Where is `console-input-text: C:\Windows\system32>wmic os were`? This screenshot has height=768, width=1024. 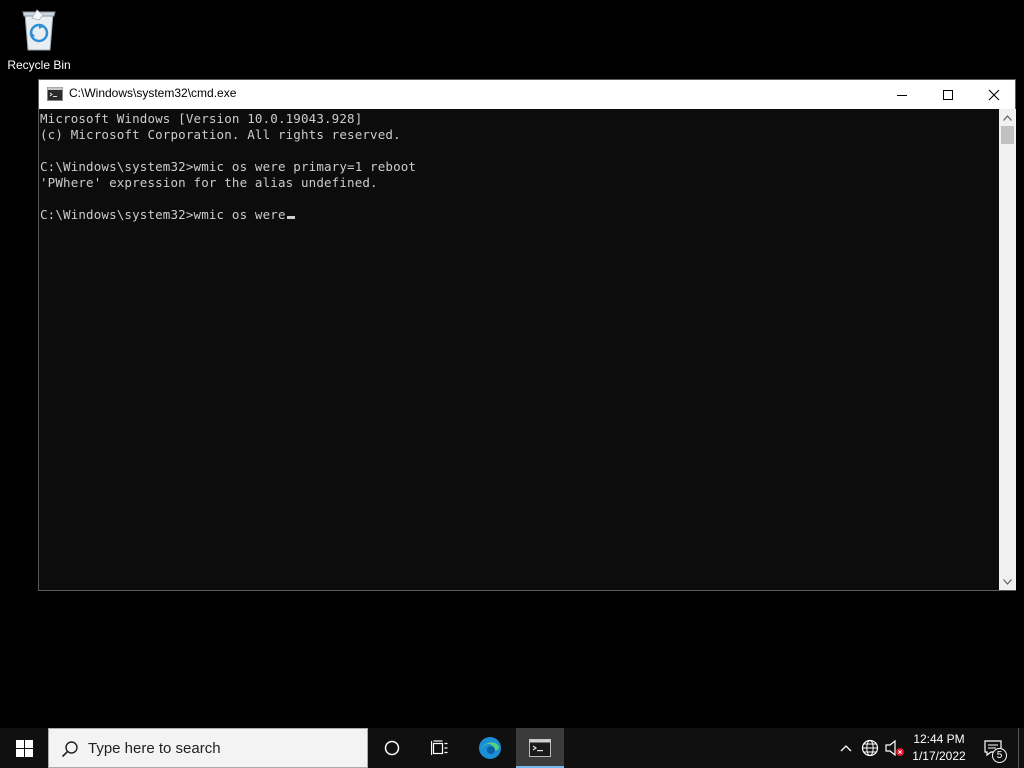
console-input-text: C:\Windows\system32>wmic os were is located at coordinates (163, 214).